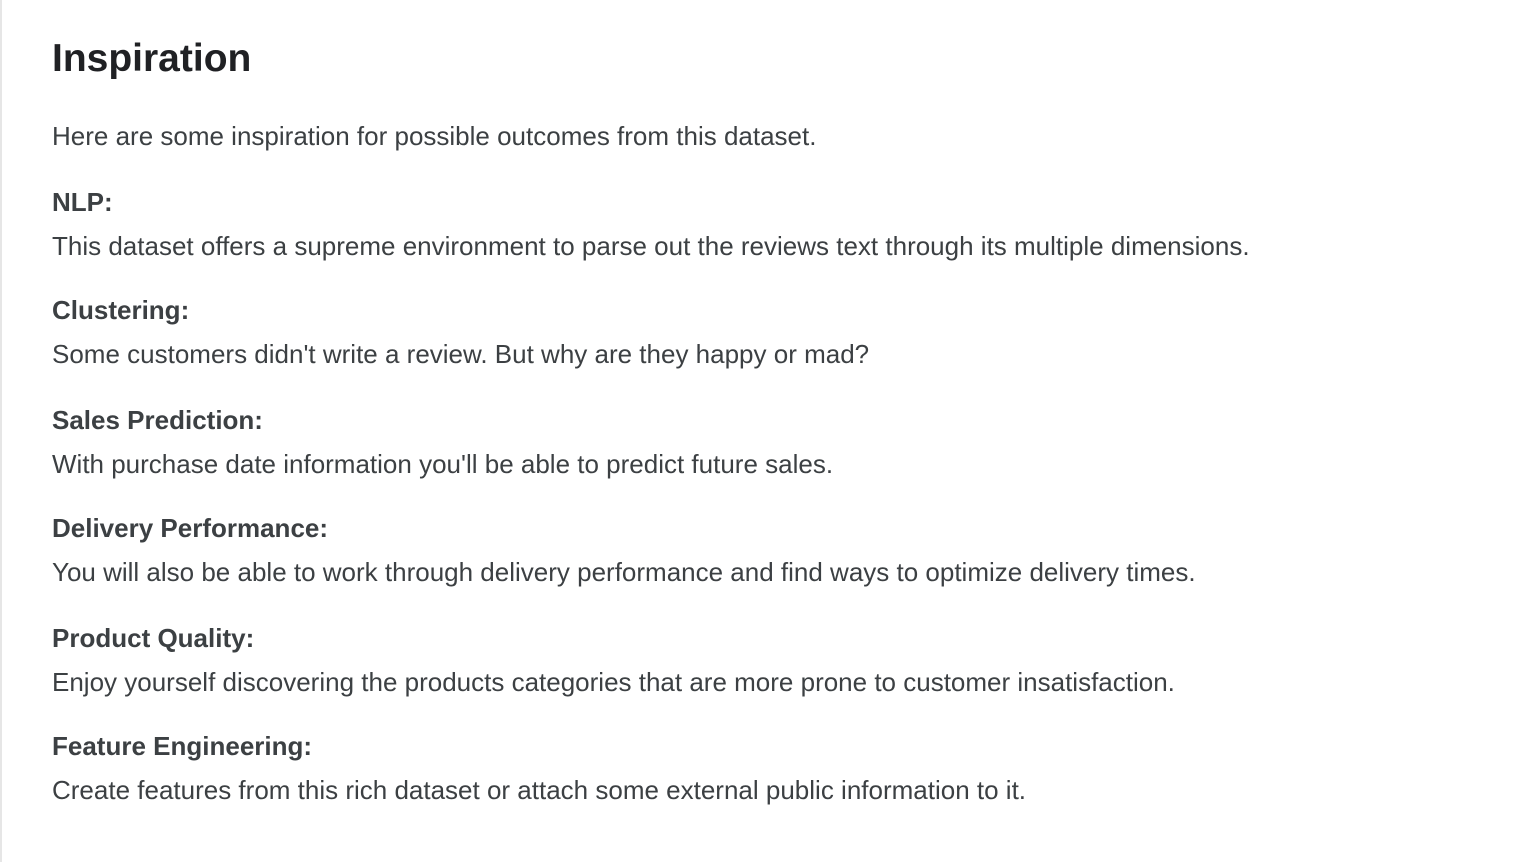 The height and width of the screenshot is (862, 1514). I want to click on section-heading-sales-prediction: Sales Prediction:, so click(157, 420).